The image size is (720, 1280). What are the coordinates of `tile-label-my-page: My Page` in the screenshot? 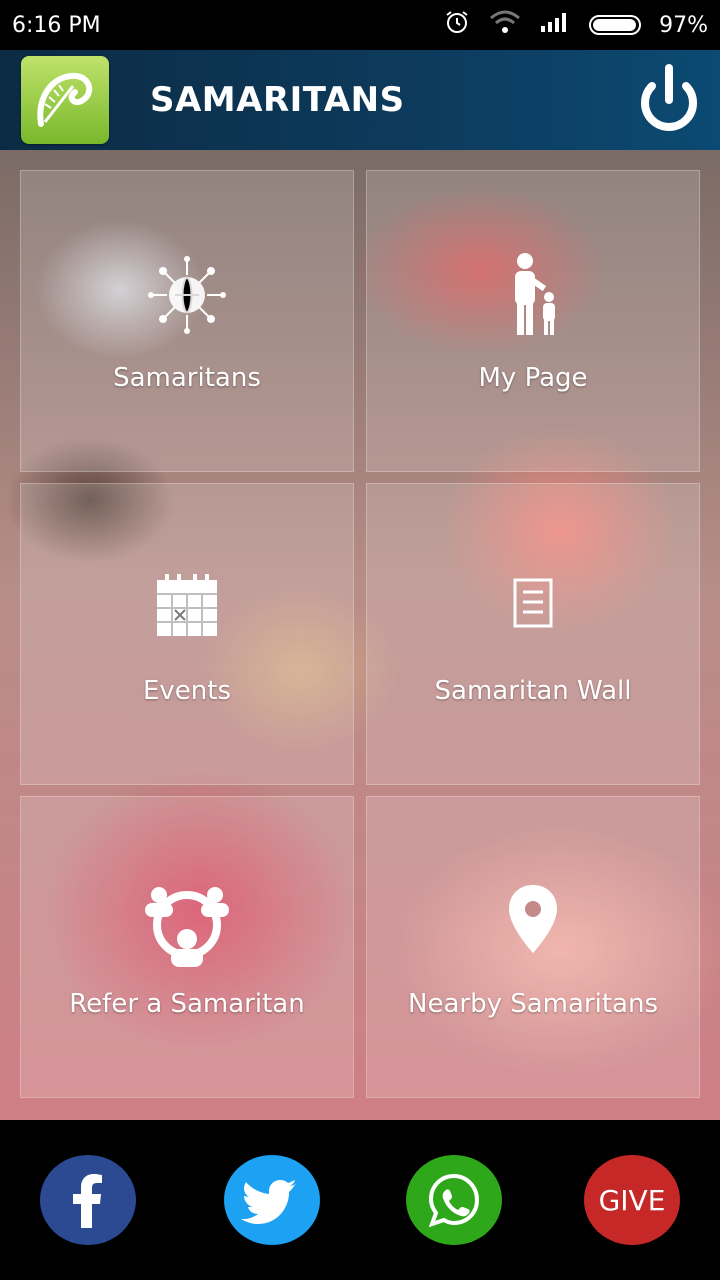 It's located at (533, 378).